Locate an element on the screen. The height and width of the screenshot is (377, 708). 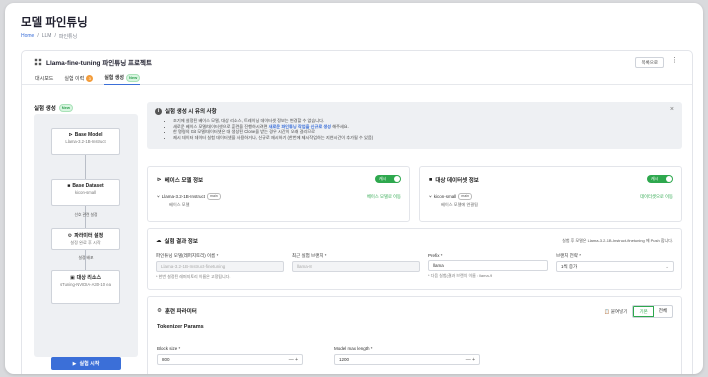
node-subtitle: Llama-3.2-1B-Instruct is located at coordinates (85, 141).